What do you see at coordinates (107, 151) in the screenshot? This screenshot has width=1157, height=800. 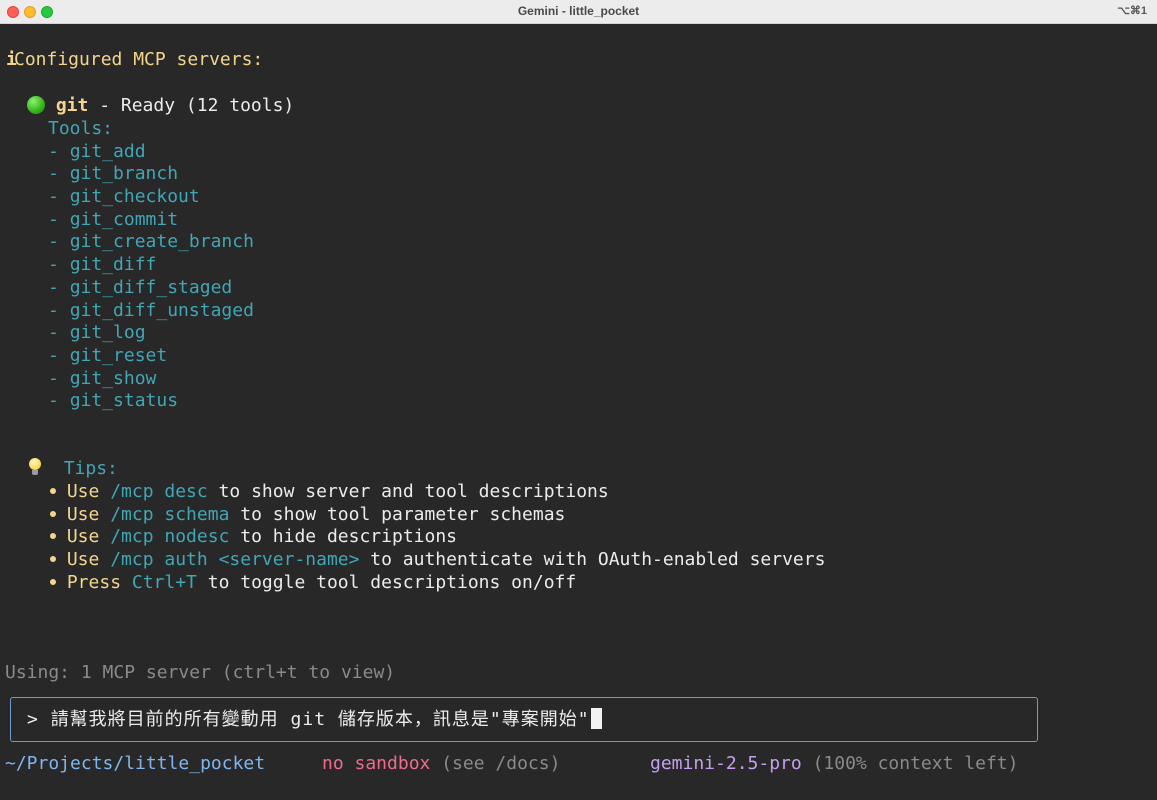 I see `tool-name: git_add` at bounding box center [107, 151].